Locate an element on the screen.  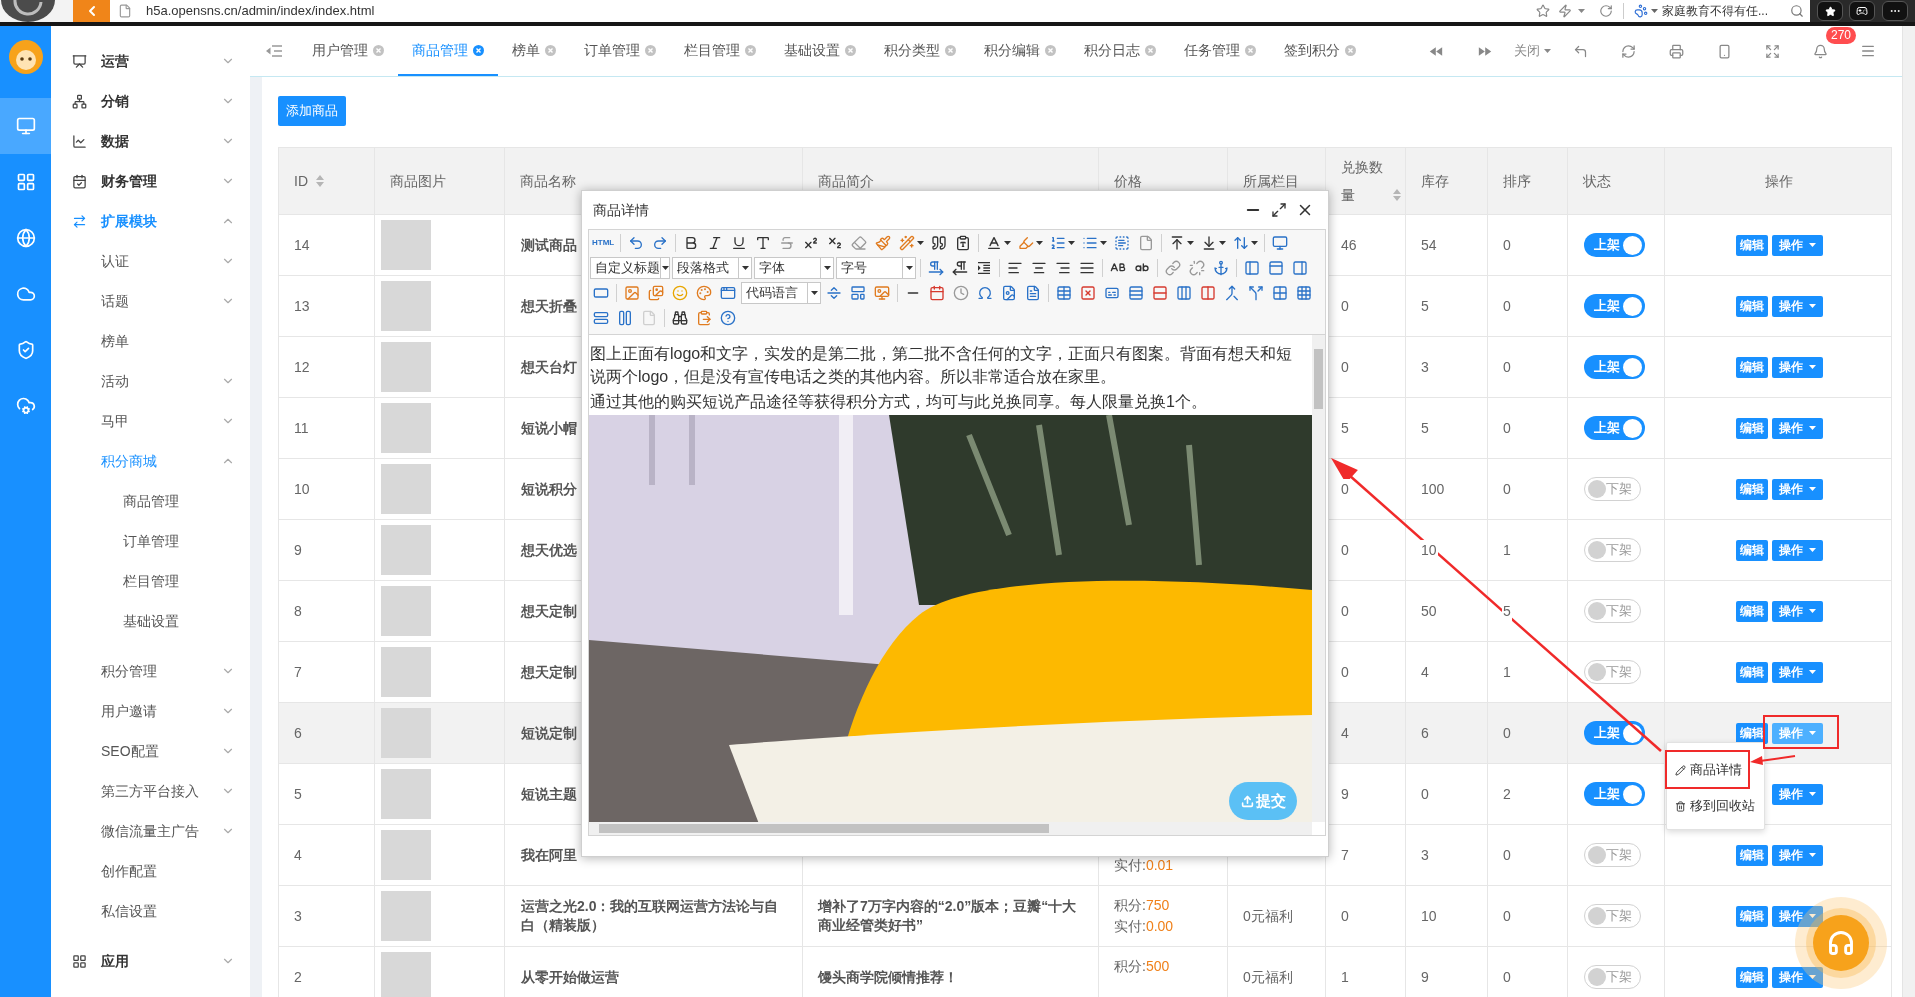
sidebar-item: 私信设置 is located at coordinates (150, 911).